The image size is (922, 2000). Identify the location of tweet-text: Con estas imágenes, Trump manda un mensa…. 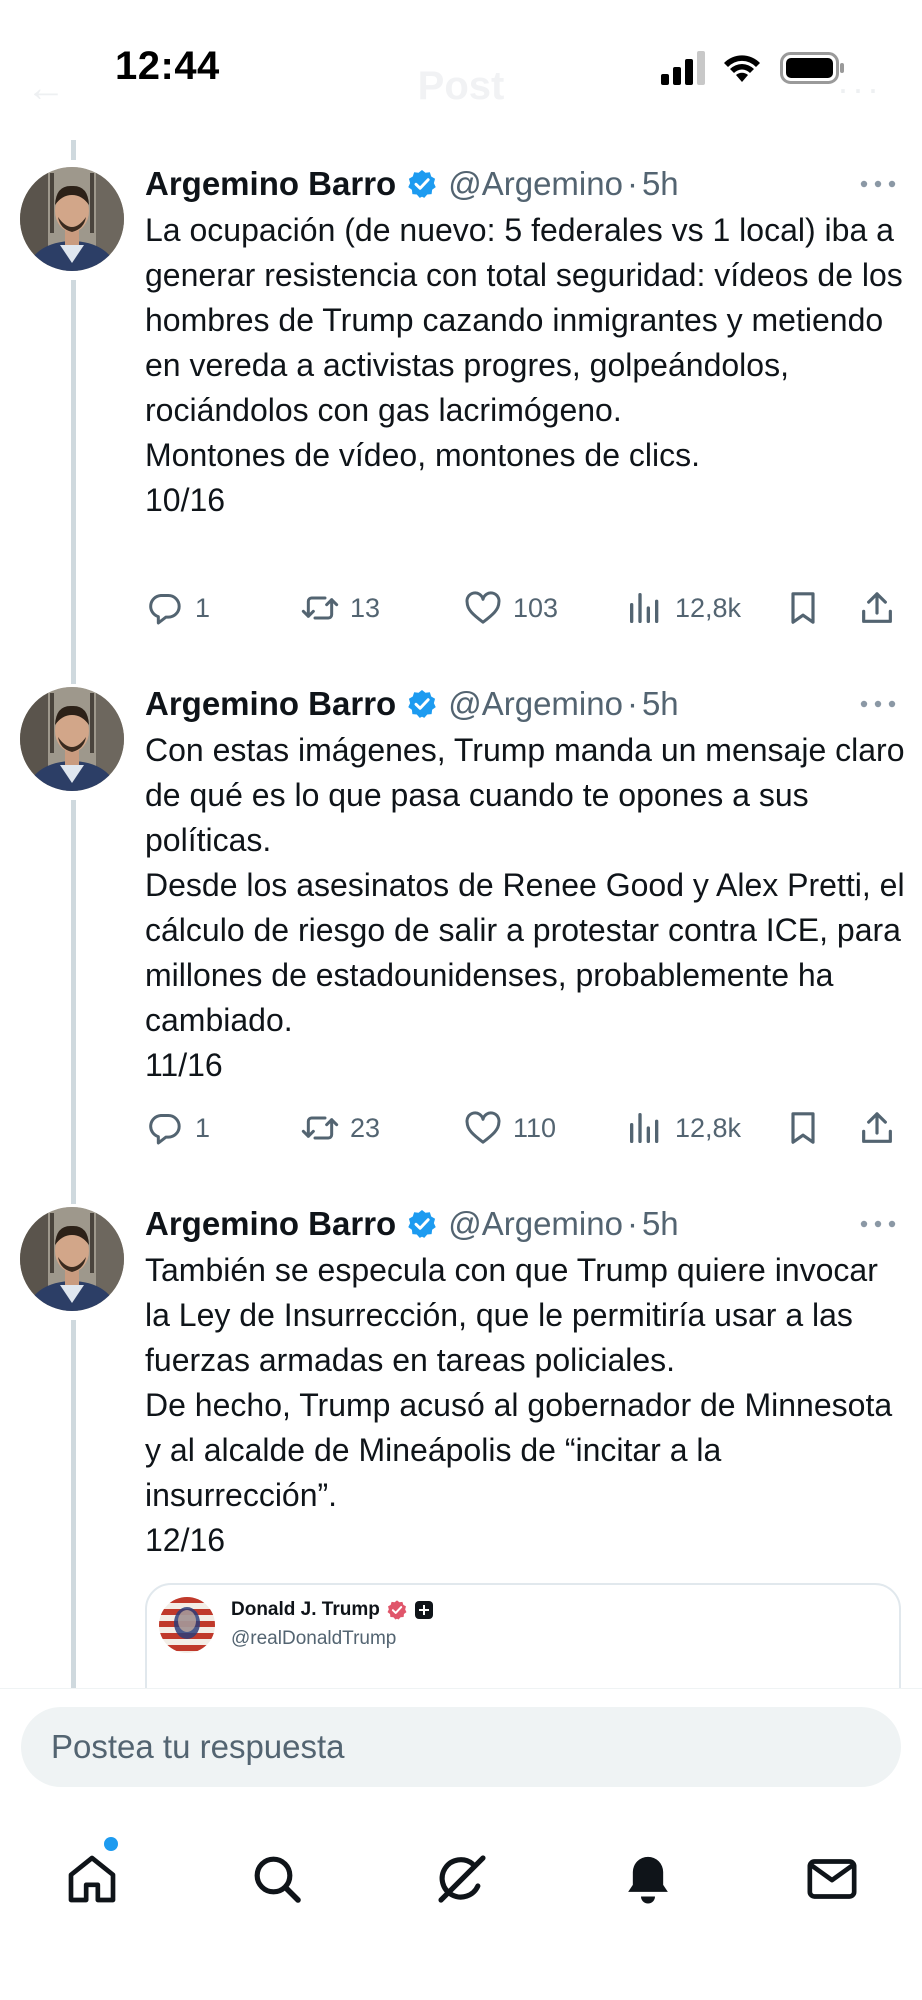
(525, 907).